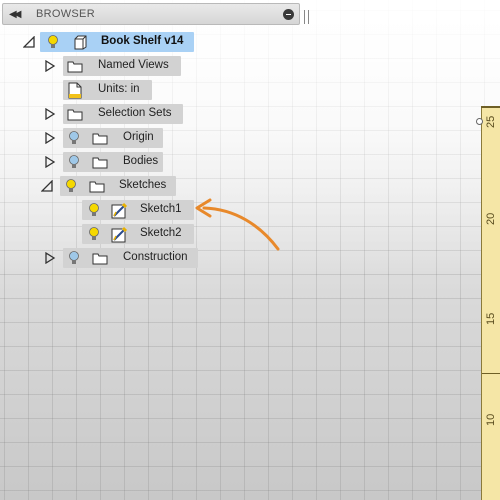 The image size is (500, 500). What do you see at coordinates (92, 66) in the screenshot?
I see `tree-item-named-views: Named Views` at bounding box center [92, 66].